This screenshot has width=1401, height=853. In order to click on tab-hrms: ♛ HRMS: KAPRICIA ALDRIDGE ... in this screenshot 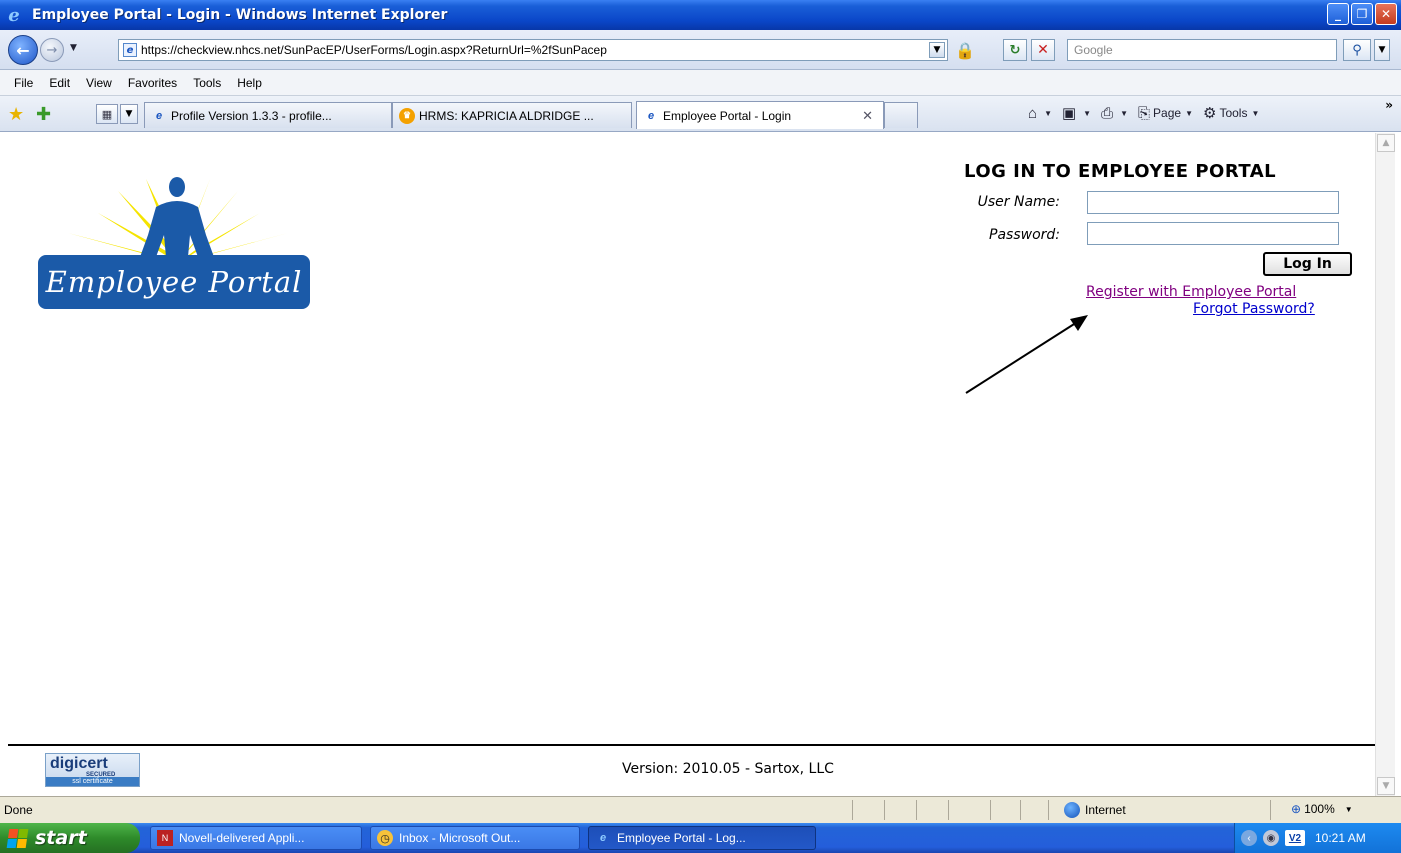, I will do `click(512, 115)`.